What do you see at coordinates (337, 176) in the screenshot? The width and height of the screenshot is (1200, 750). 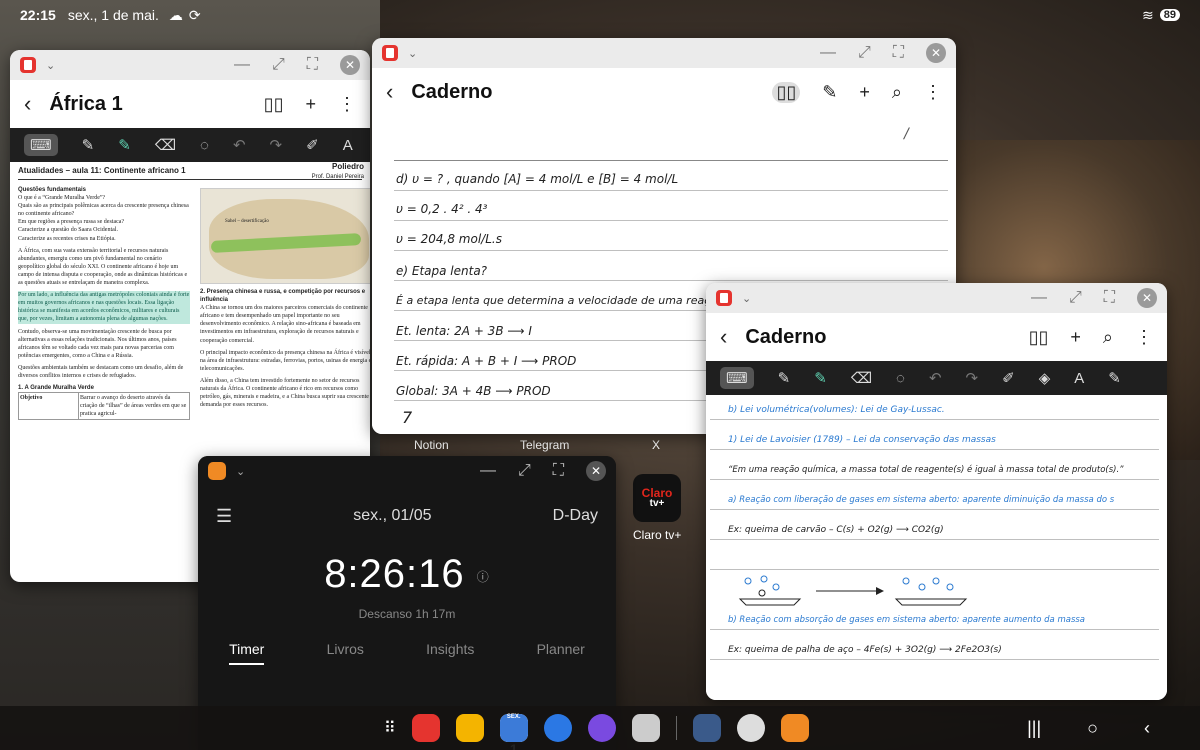 I see `author-label: Prof. Daniel Pereira` at bounding box center [337, 176].